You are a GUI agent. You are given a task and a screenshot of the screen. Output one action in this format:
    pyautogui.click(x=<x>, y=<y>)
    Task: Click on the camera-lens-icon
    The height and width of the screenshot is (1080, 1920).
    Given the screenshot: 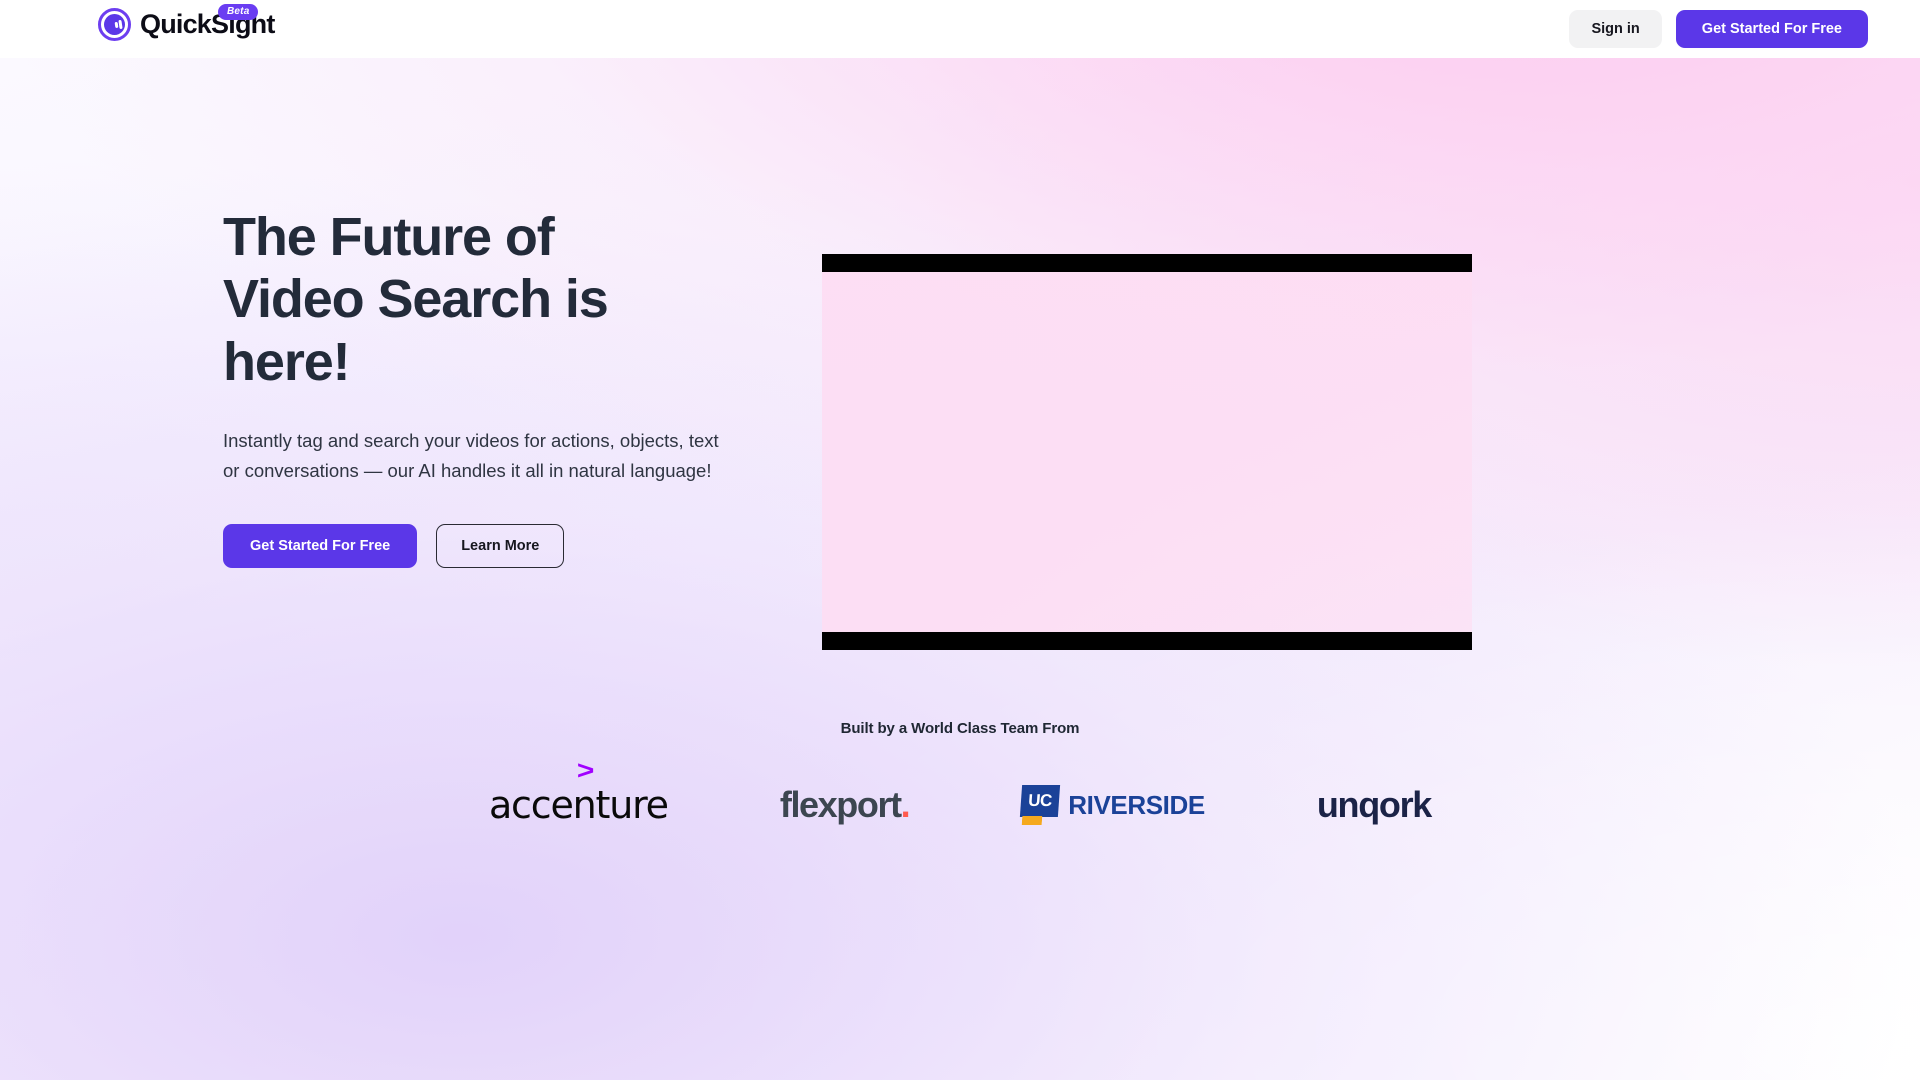 What is the action you would take?
    pyautogui.click(x=114, y=24)
    